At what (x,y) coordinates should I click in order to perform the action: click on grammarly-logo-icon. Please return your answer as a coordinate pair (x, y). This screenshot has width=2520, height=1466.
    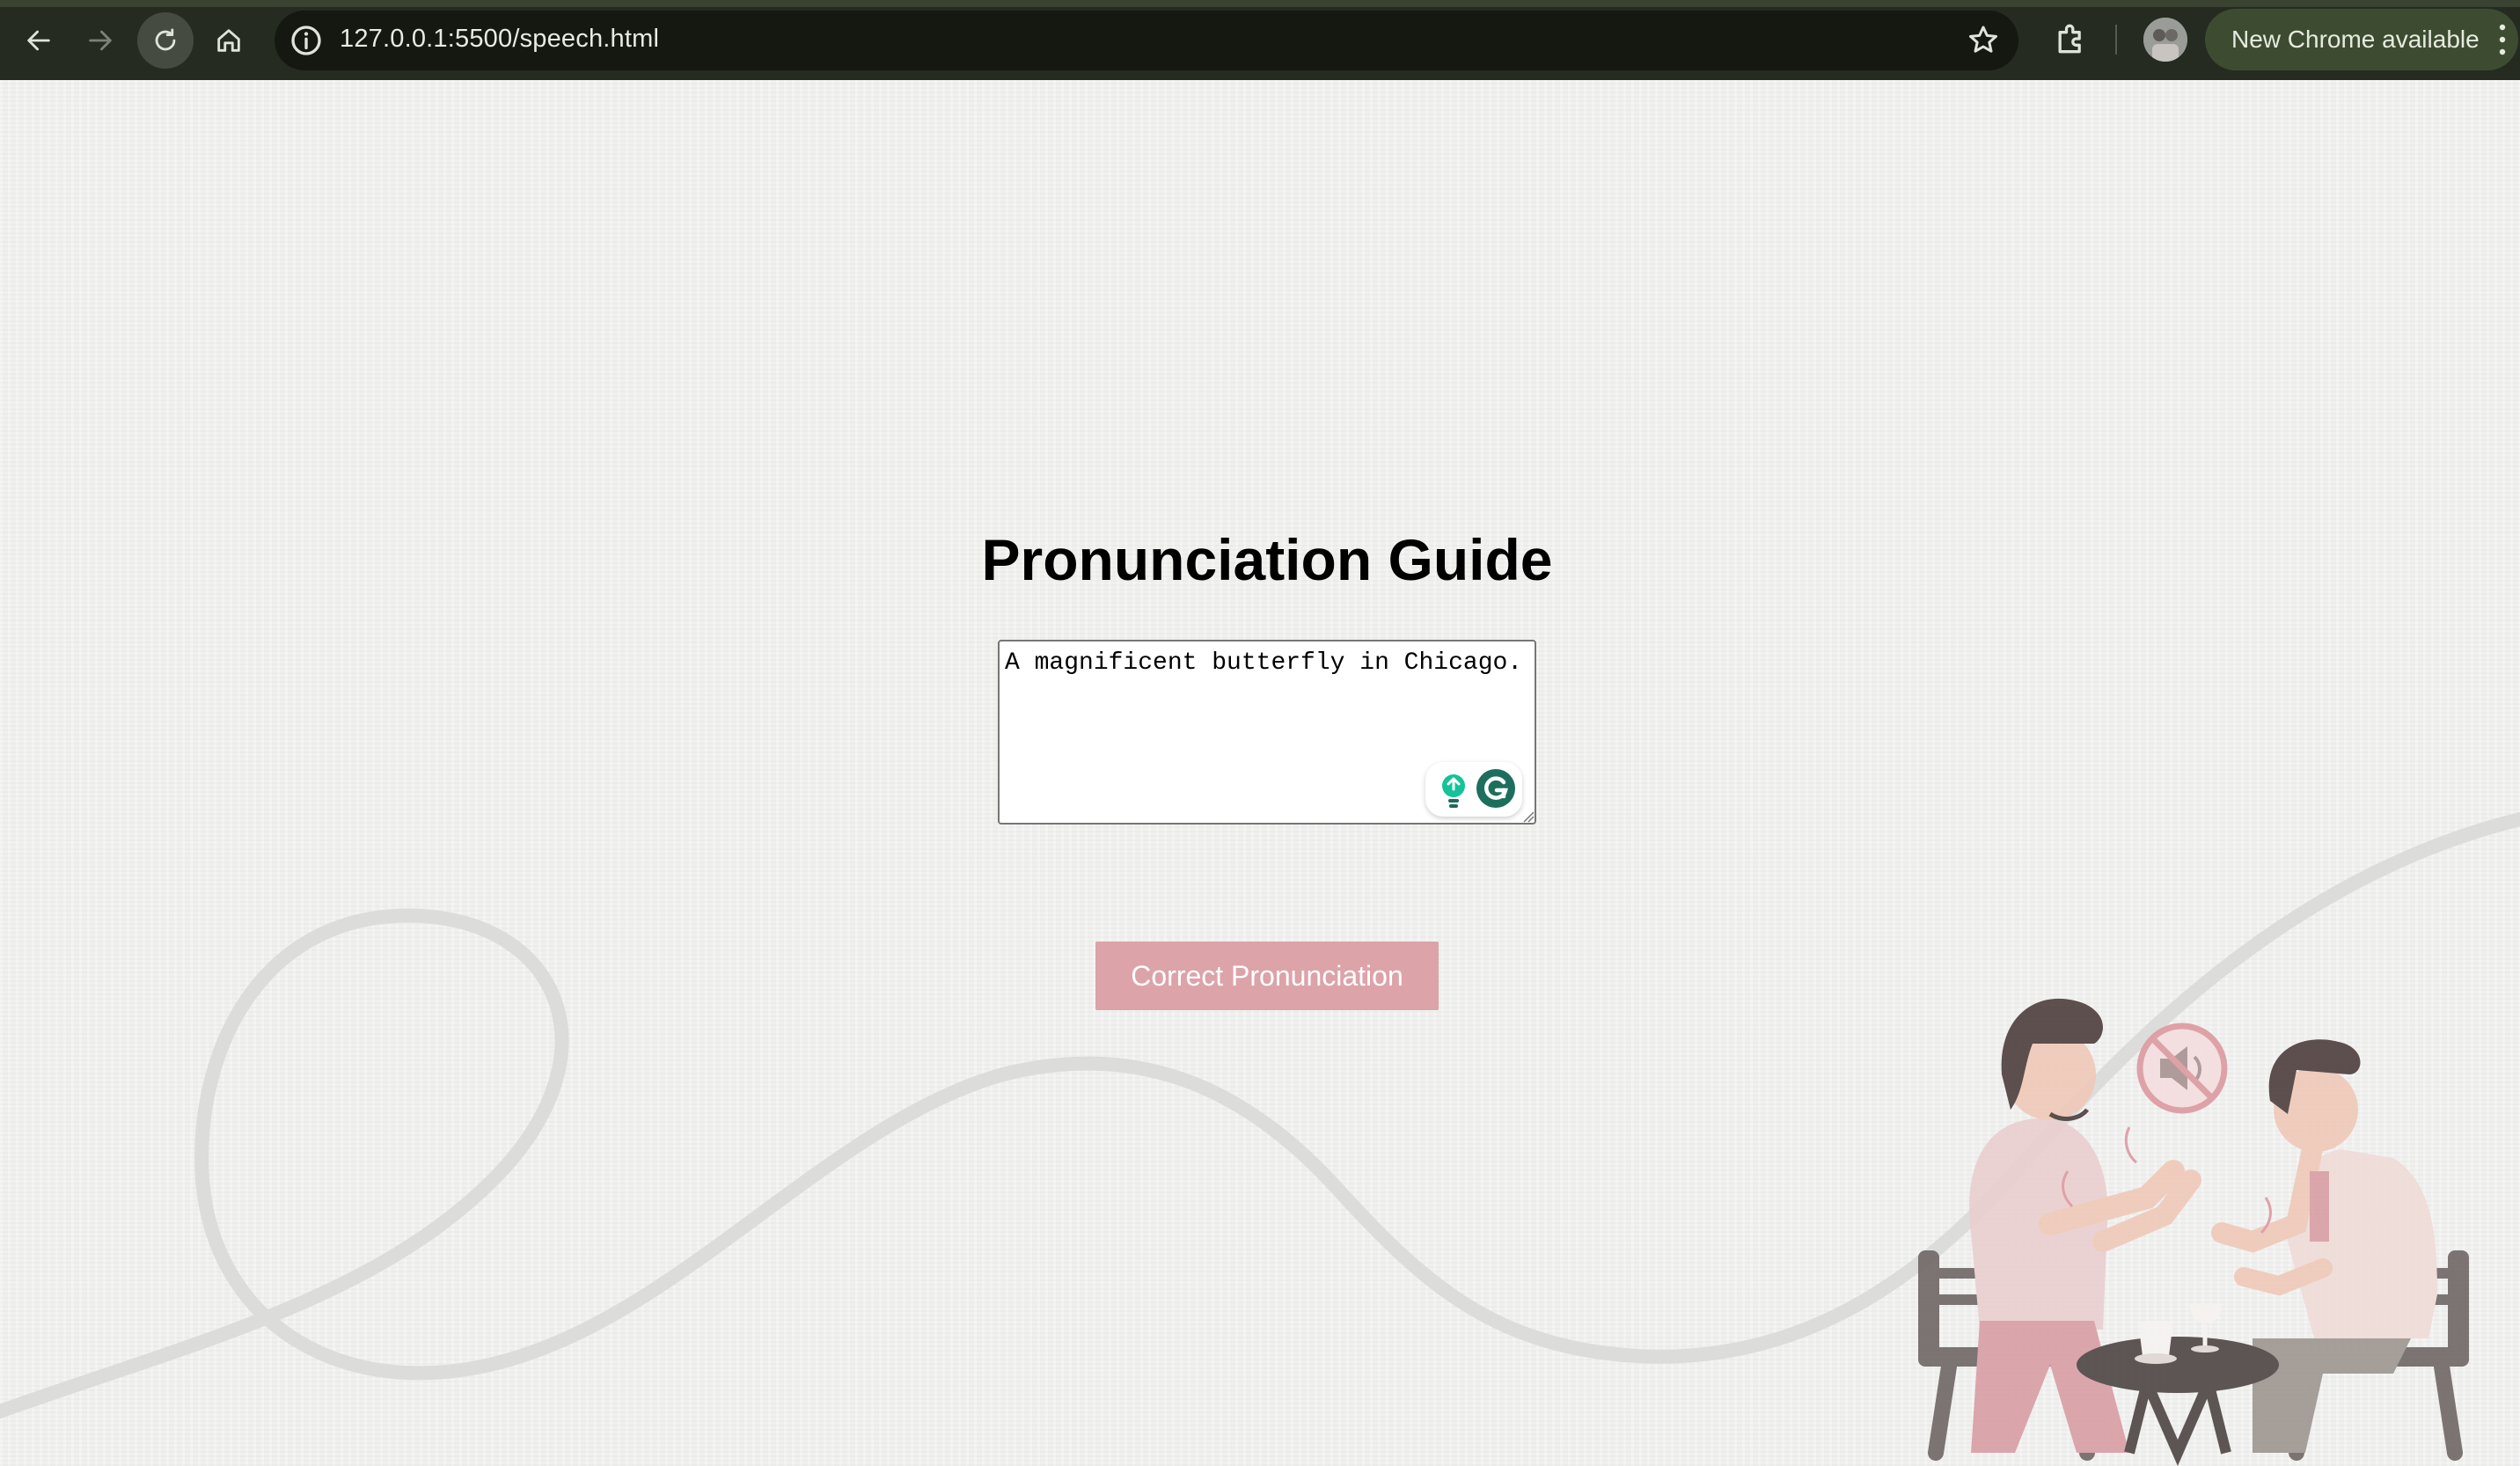
    Looking at the image, I should click on (1496, 788).